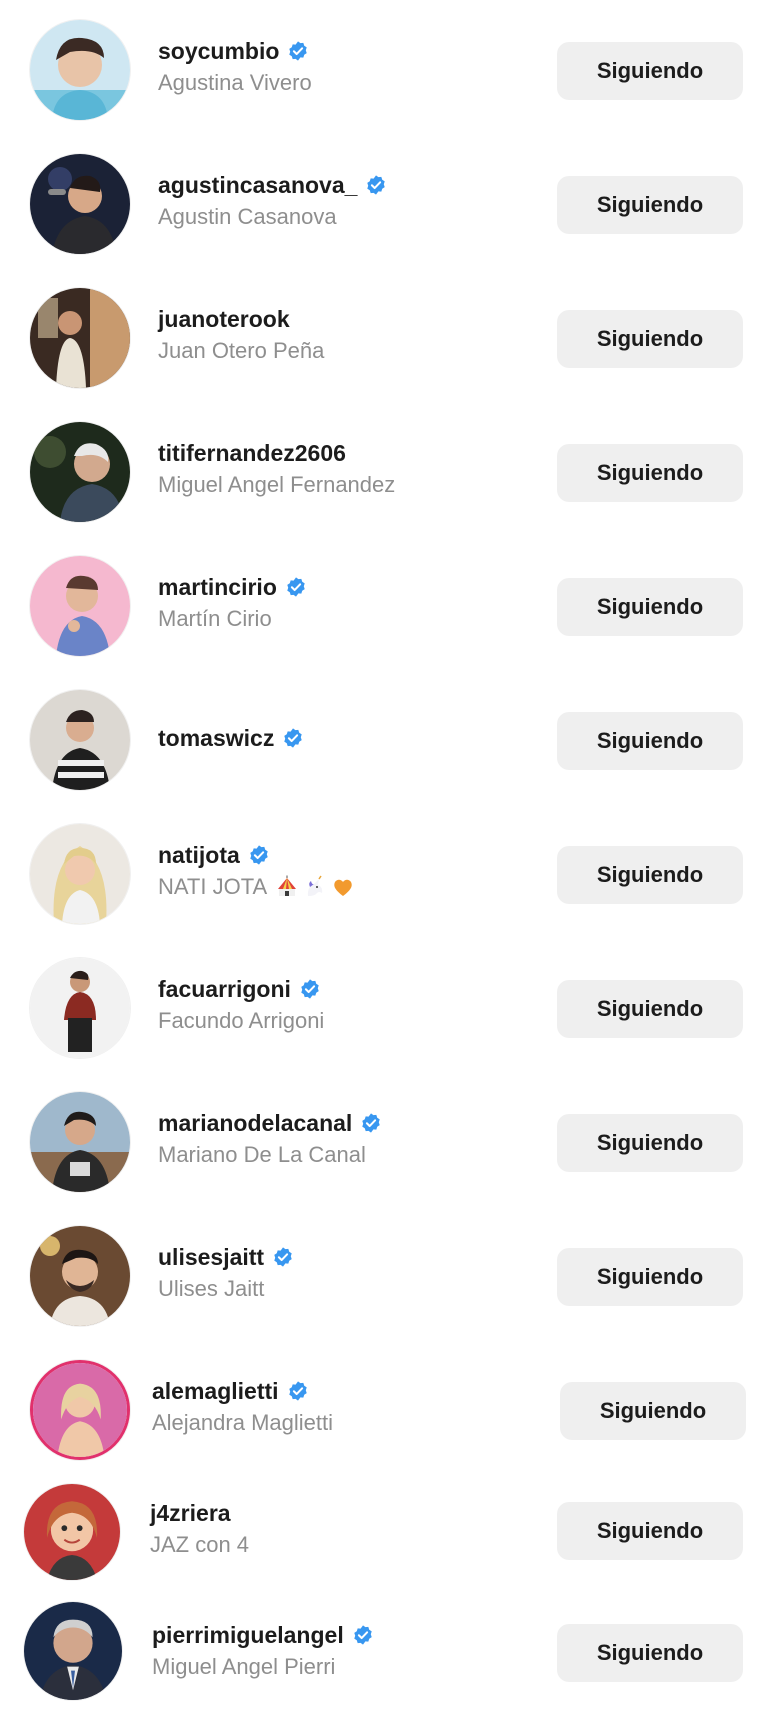  Describe the element at coordinates (247, 216) in the screenshot. I see `full-name: Agustin Casanova` at that location.